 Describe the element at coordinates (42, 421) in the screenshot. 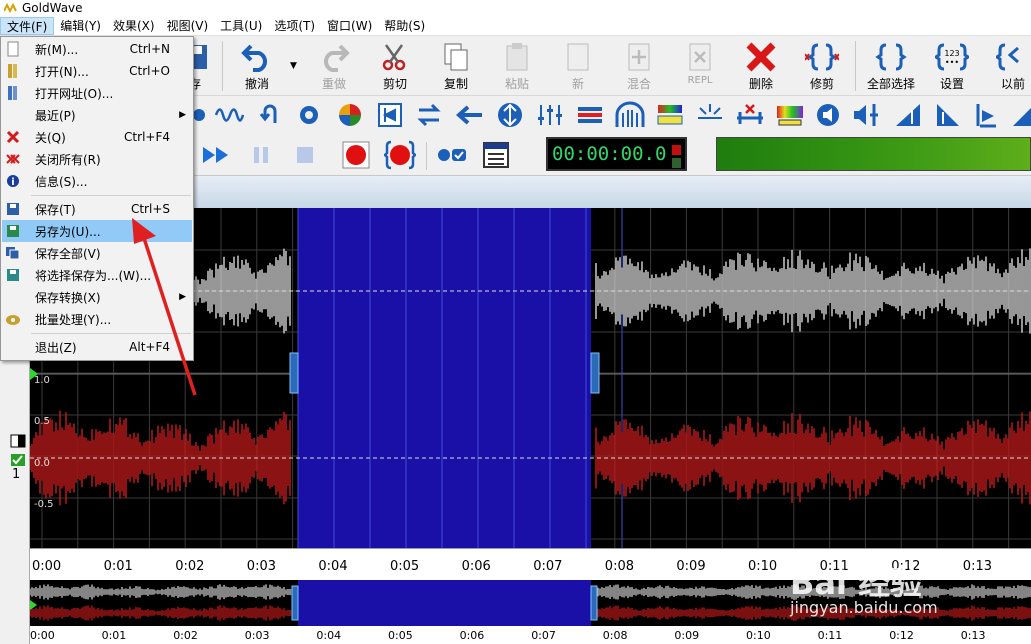

I see `amplitude-label: 0.5` at that location.